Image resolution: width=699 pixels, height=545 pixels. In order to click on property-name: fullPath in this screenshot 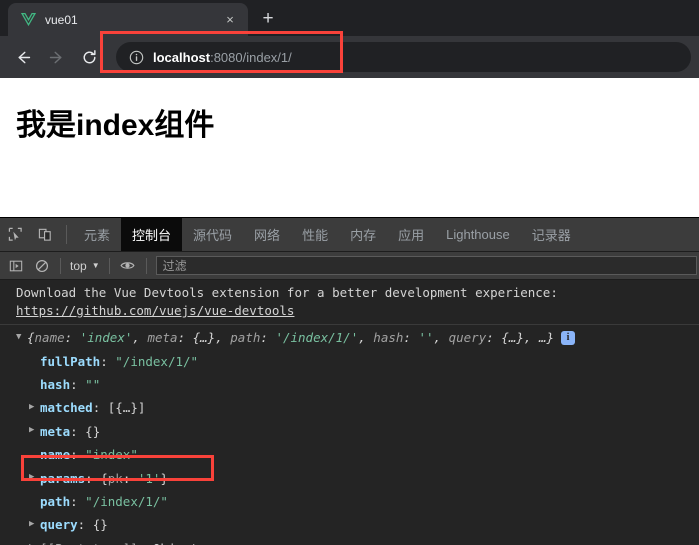, I will do `click(70, 361)`.